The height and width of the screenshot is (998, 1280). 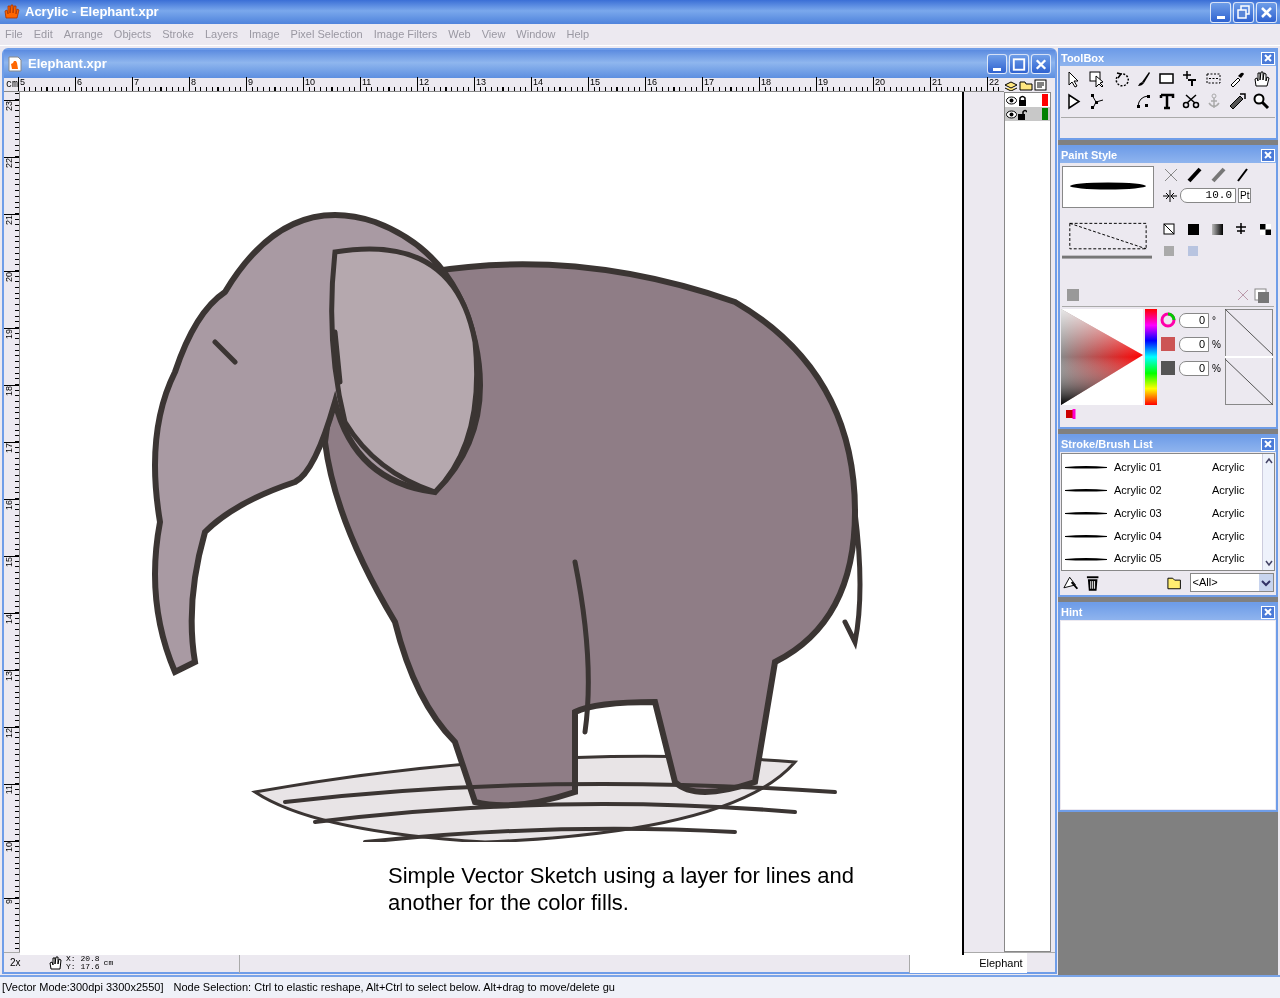 What do you see at coordinates (1107, 444) in the screenshot?
I see `panel-title: Stroke/Brush List` at bounding box center [1107, 444].